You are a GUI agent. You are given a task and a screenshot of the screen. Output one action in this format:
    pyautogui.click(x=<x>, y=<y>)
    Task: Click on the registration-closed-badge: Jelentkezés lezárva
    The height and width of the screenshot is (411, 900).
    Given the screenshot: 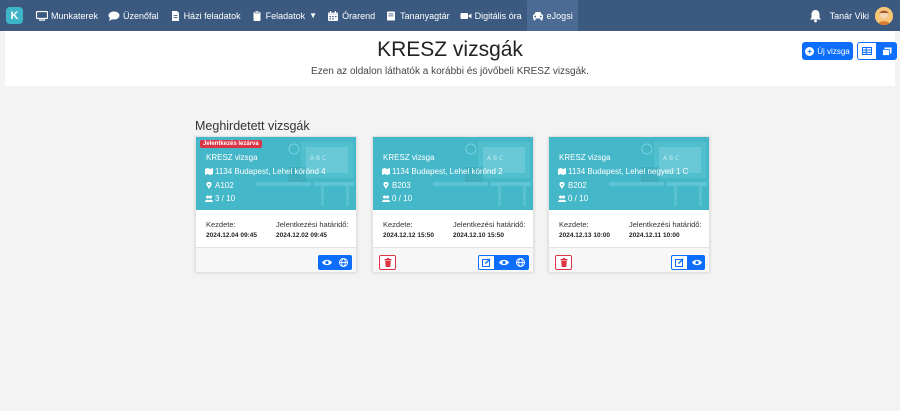 What is the action you would take?
    pyautogui.click(x=231, y=144)
    